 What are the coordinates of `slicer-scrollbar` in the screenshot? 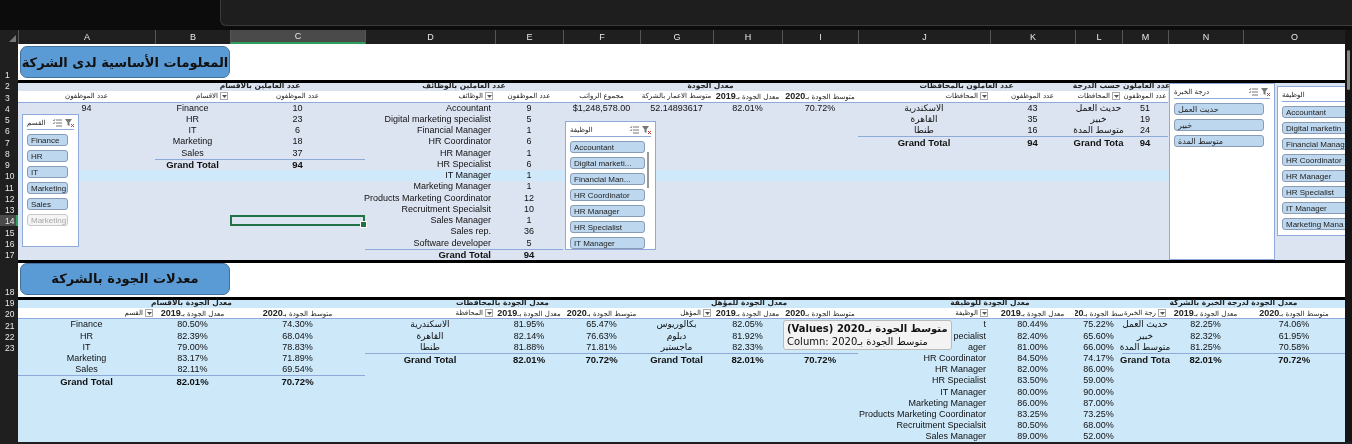 It's located at (648, 170).